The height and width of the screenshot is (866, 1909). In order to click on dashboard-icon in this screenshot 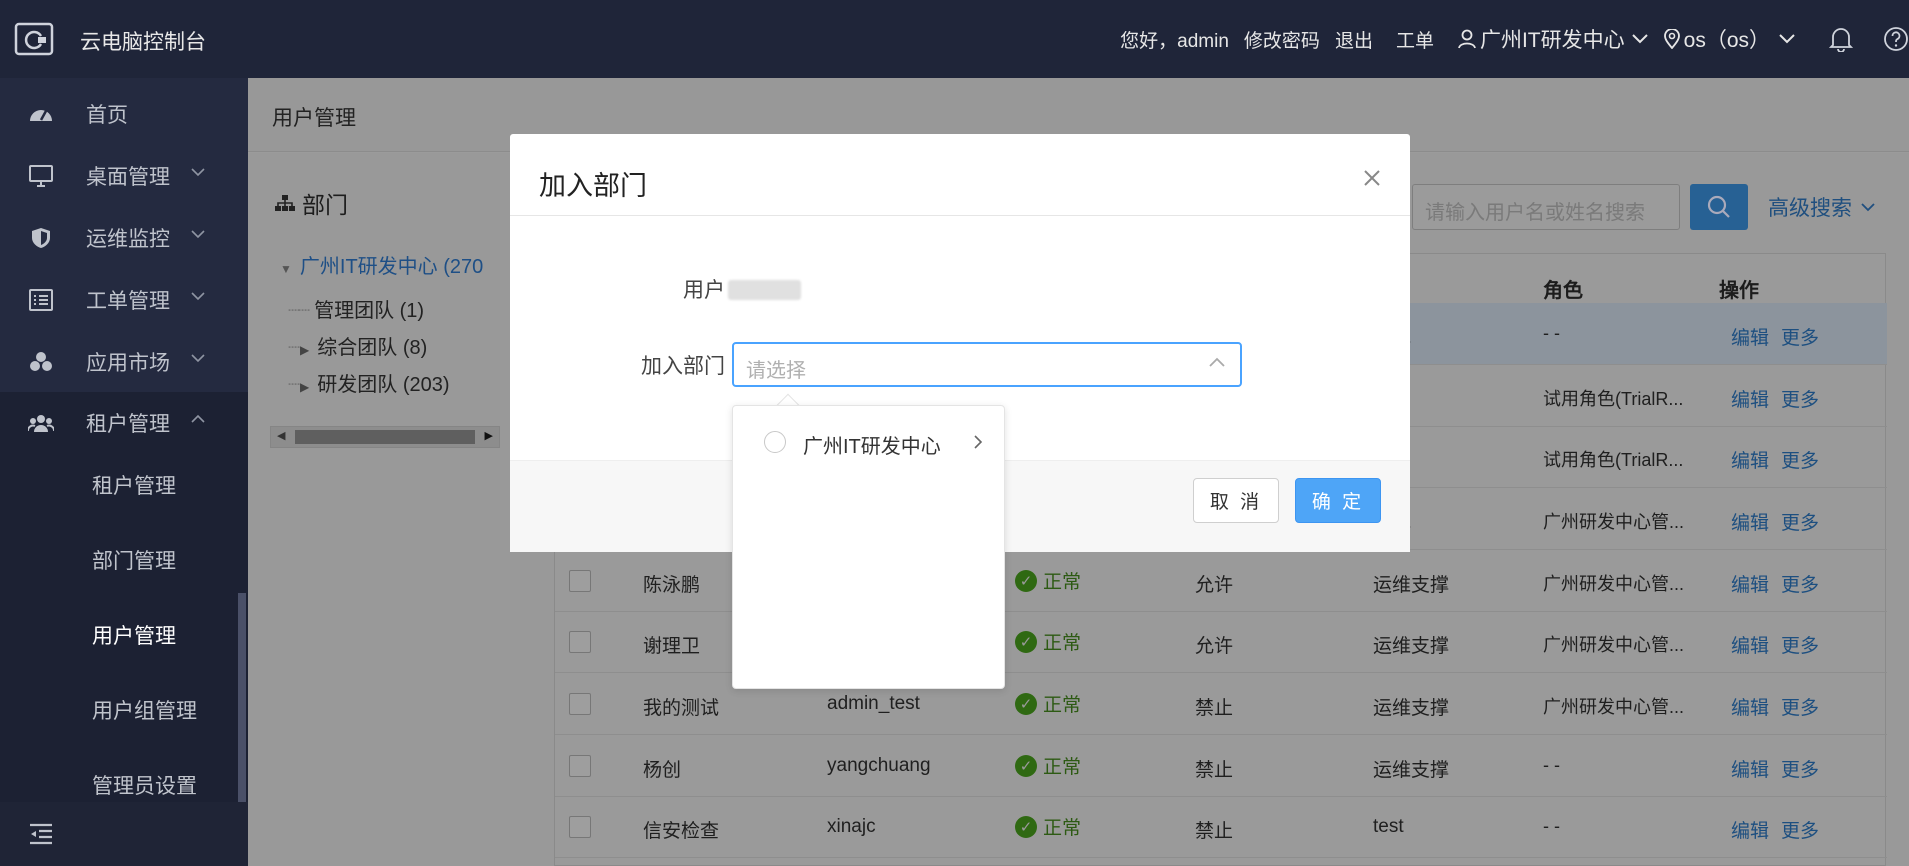, I will do `click(41, 115)`.